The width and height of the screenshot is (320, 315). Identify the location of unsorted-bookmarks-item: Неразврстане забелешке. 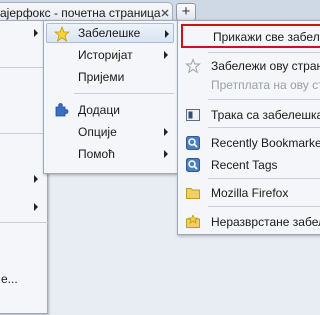
(249, 222).